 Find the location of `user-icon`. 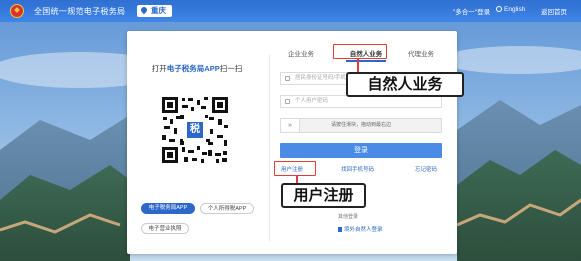

user-icon is located at coordinates (287, 78).